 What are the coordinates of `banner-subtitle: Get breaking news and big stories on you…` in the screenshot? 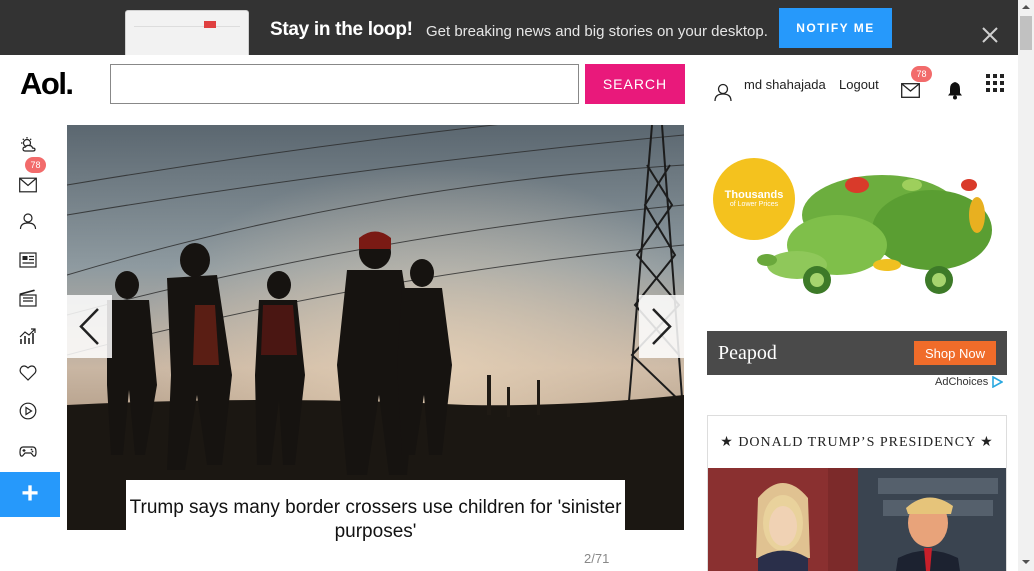 It's located at (597, 31).